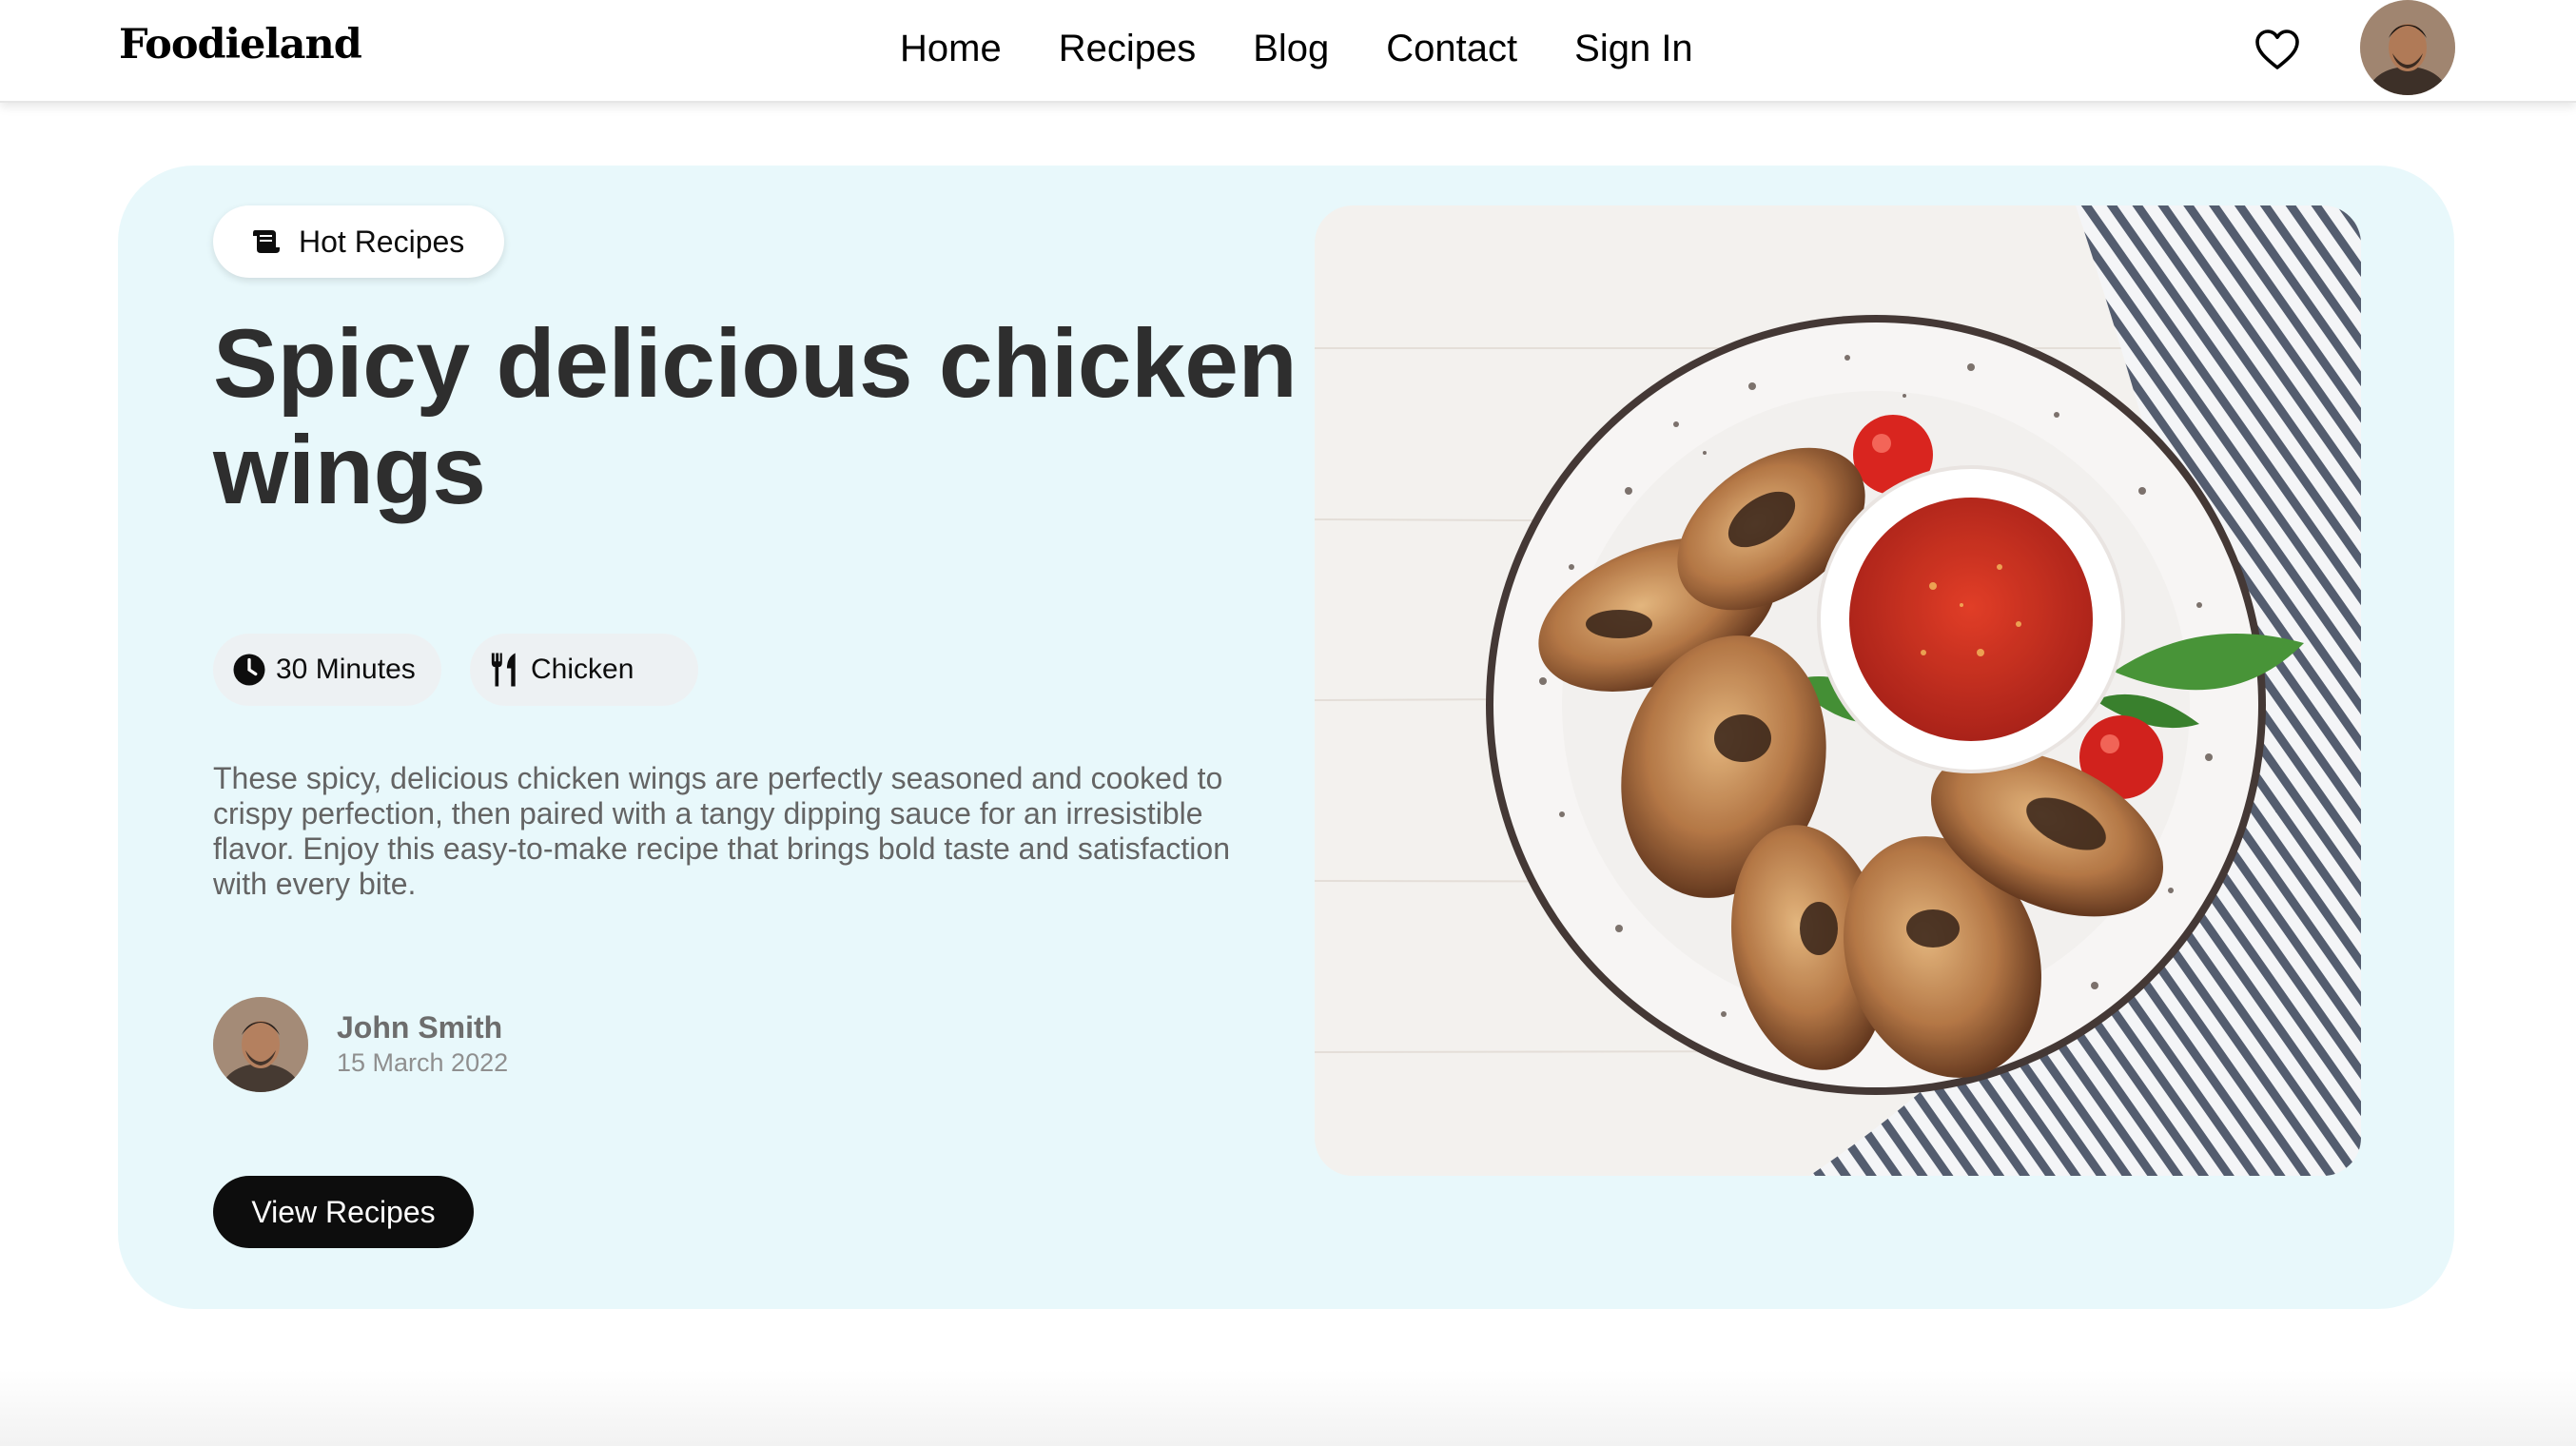 Image resolution: width=2576 pixels, height=1446 pixels. Describe the element at coordinates (344, 1212) in the screenshot. I see `view-recipes-button: View Recipes` at that location.